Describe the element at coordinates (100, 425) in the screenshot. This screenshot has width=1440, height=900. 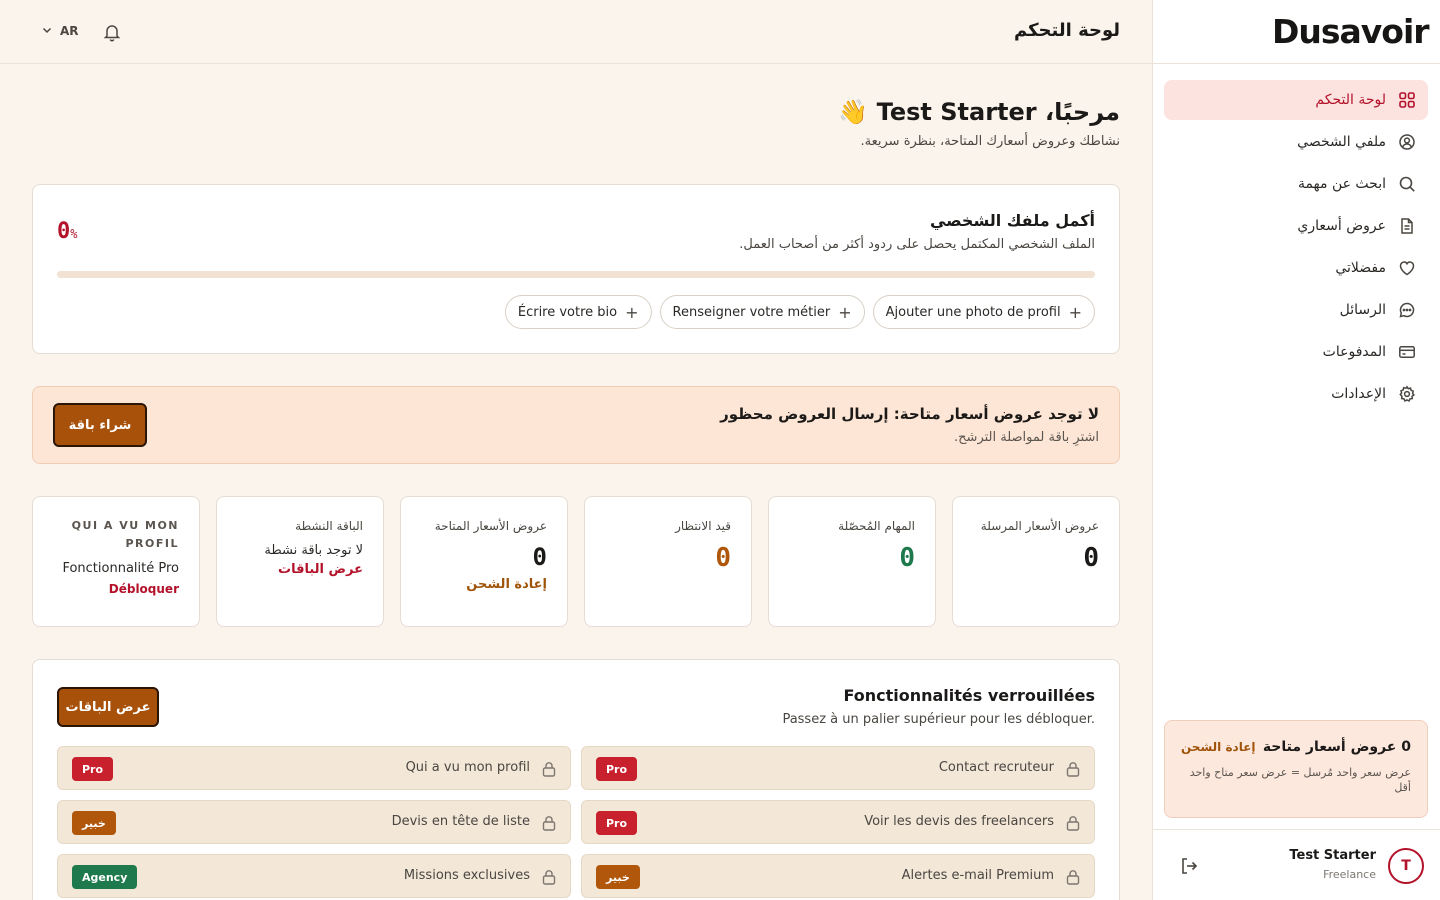
I see `buy-plan-button: شراء باقة` at that location.